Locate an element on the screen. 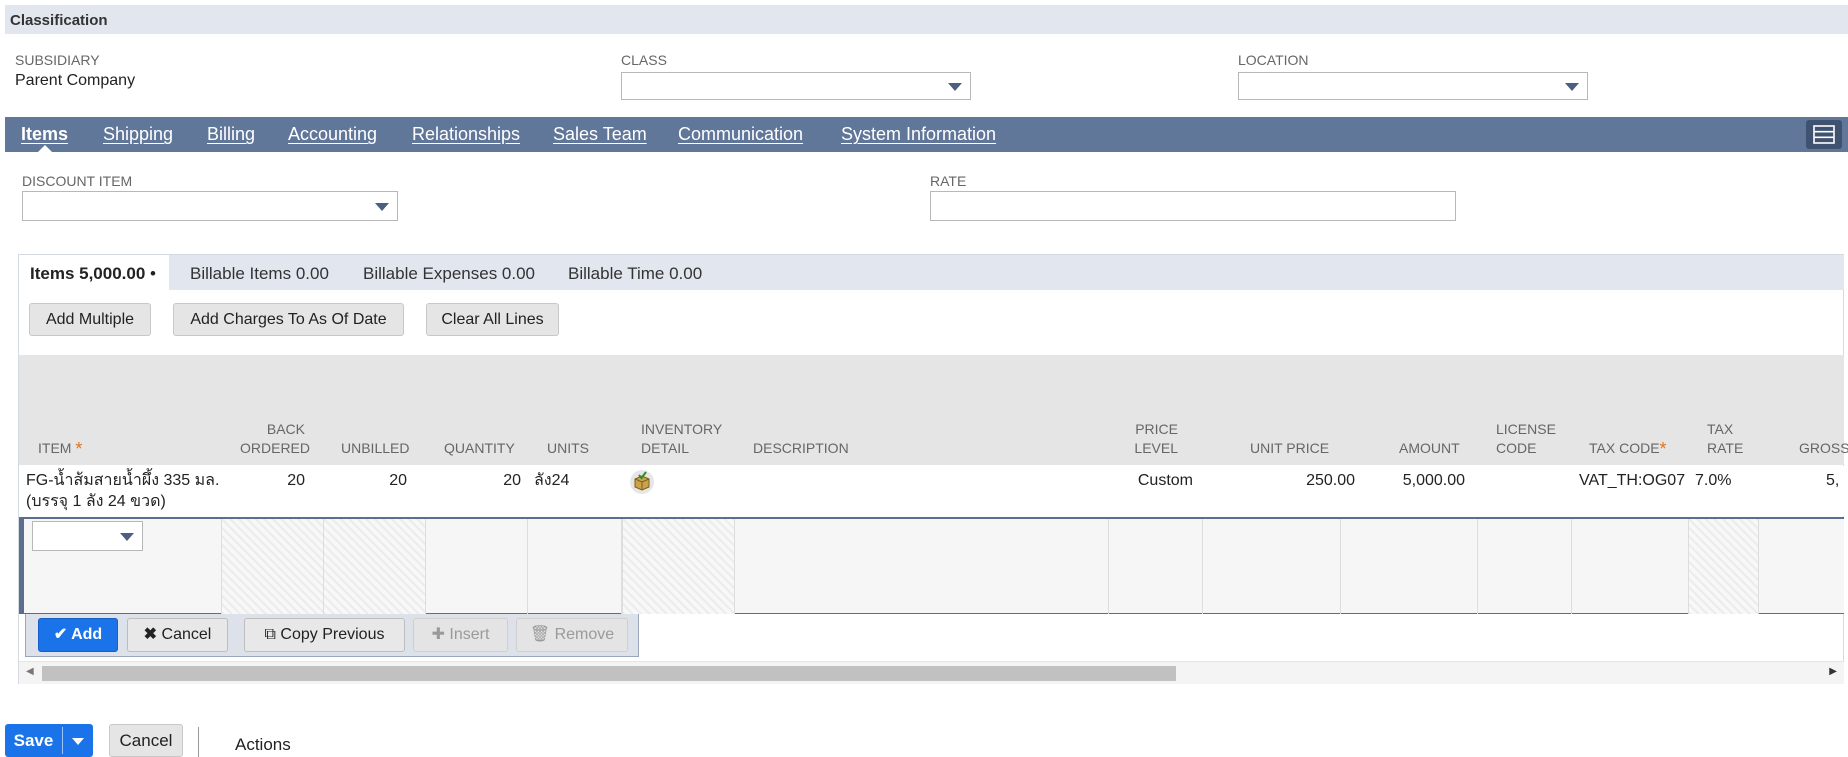  subtab-billable-items: Billable Items 0.00 is located at coordinates (259, 274).